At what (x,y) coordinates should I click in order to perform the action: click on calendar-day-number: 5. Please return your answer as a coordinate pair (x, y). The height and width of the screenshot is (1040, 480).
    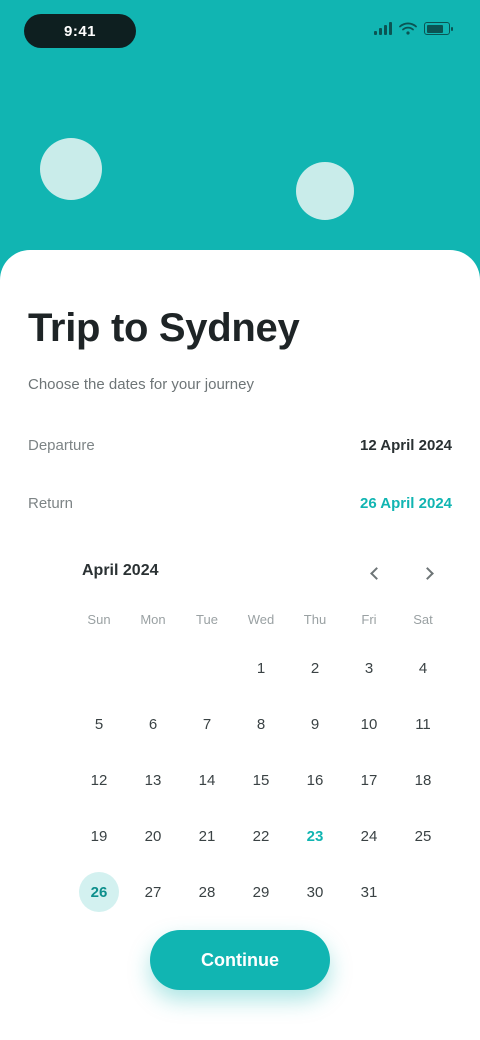
    Looking at the image, I should click on (99, 724).